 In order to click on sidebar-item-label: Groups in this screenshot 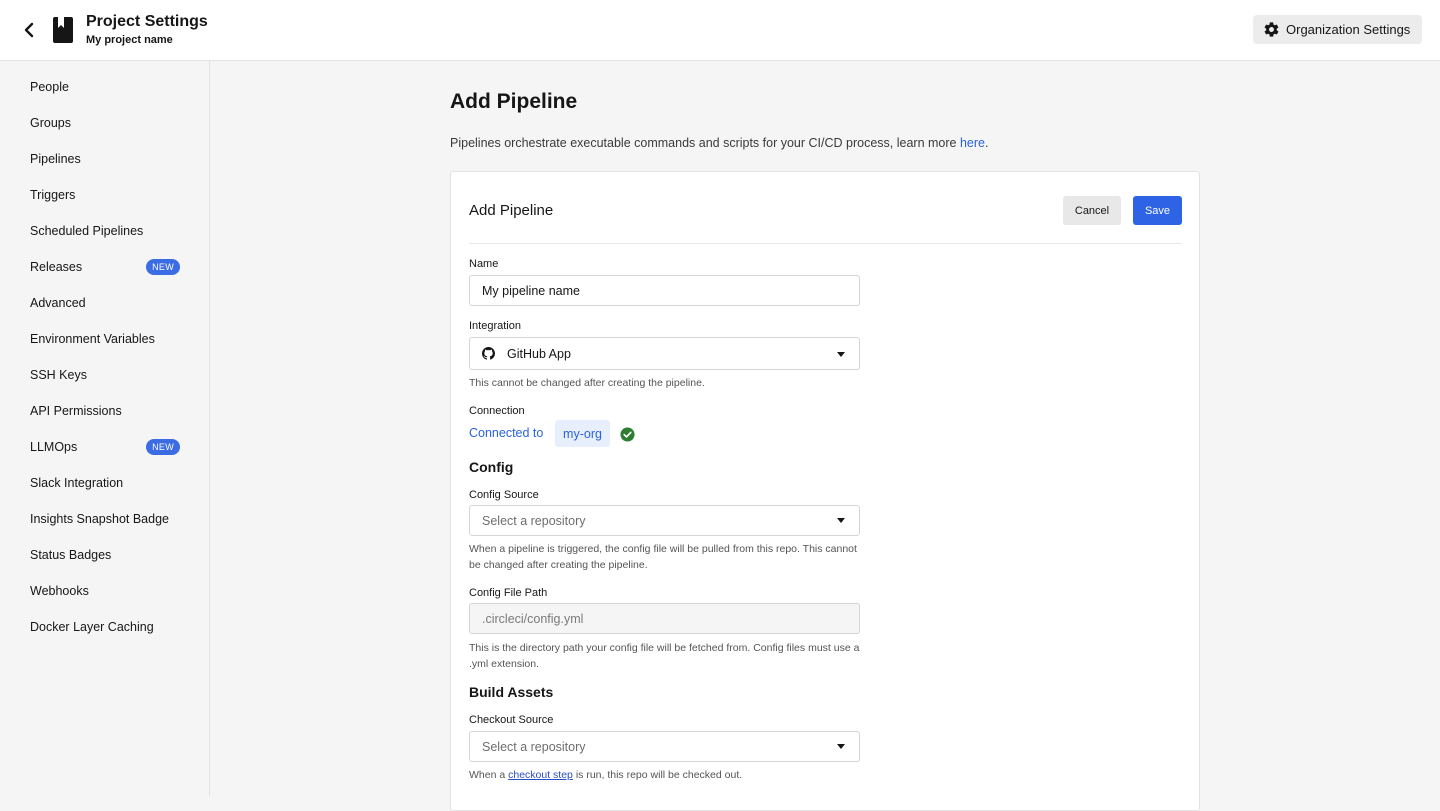, I will do `click(50, 123)`.